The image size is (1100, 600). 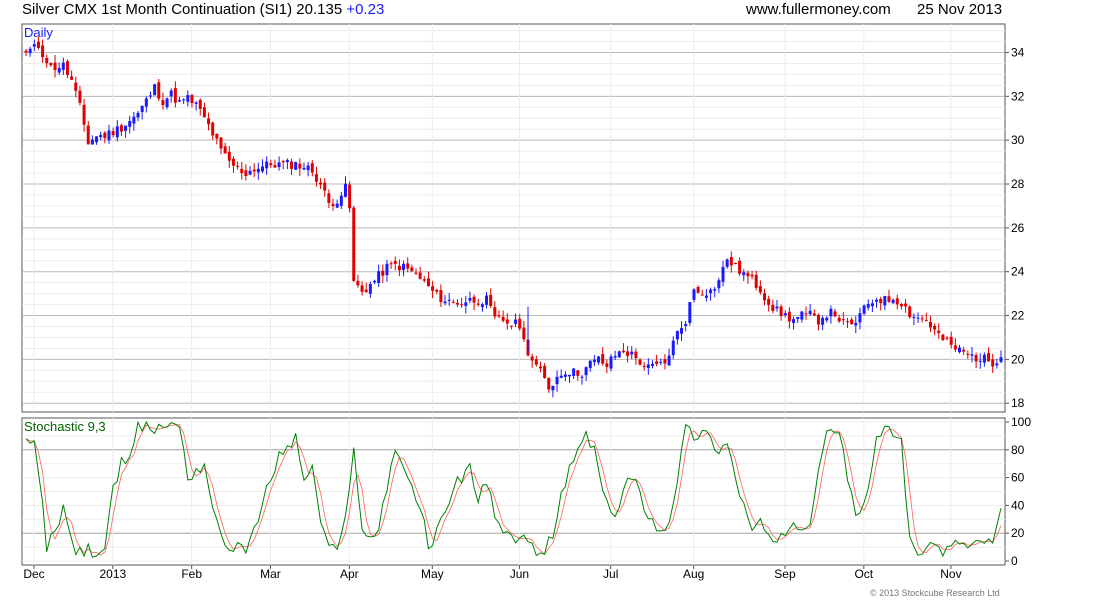 I want to click on price-axis-label: 30, so click(x=1018, y=140).